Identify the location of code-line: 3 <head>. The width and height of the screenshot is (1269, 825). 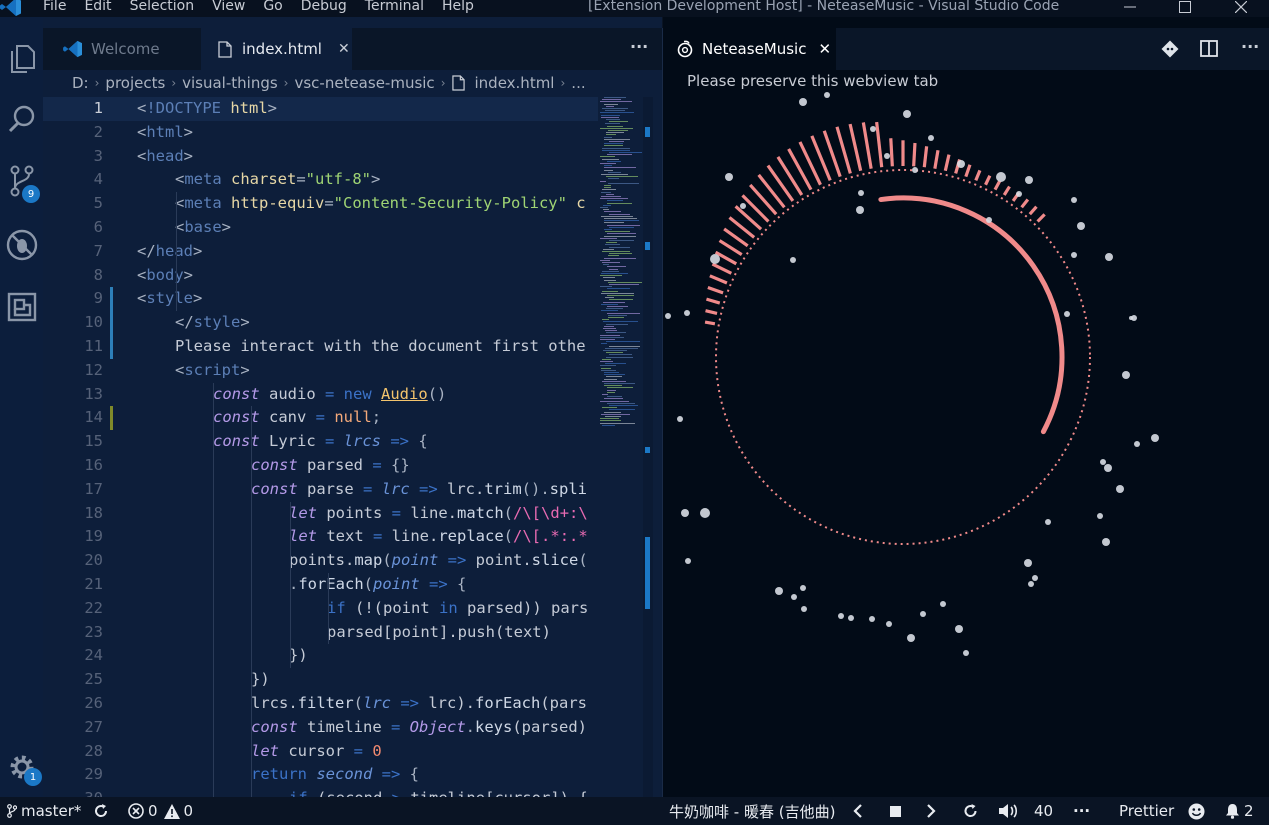
(320, 157).